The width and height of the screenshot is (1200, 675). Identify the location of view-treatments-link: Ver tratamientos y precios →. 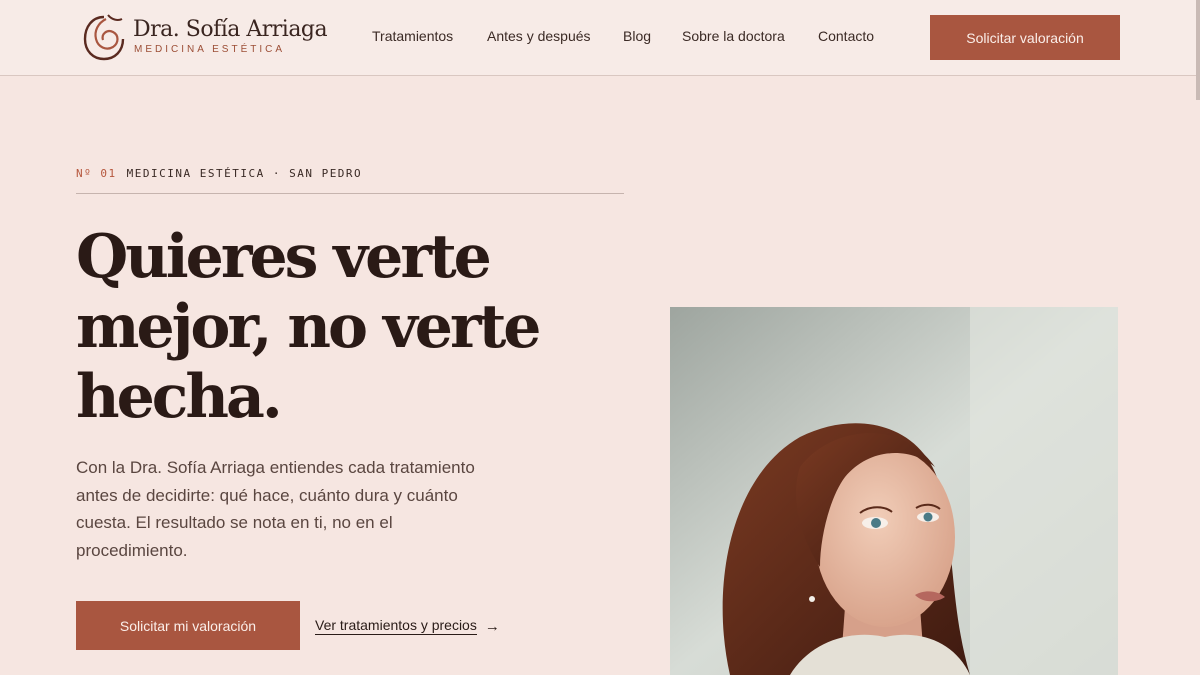
(407, 626).